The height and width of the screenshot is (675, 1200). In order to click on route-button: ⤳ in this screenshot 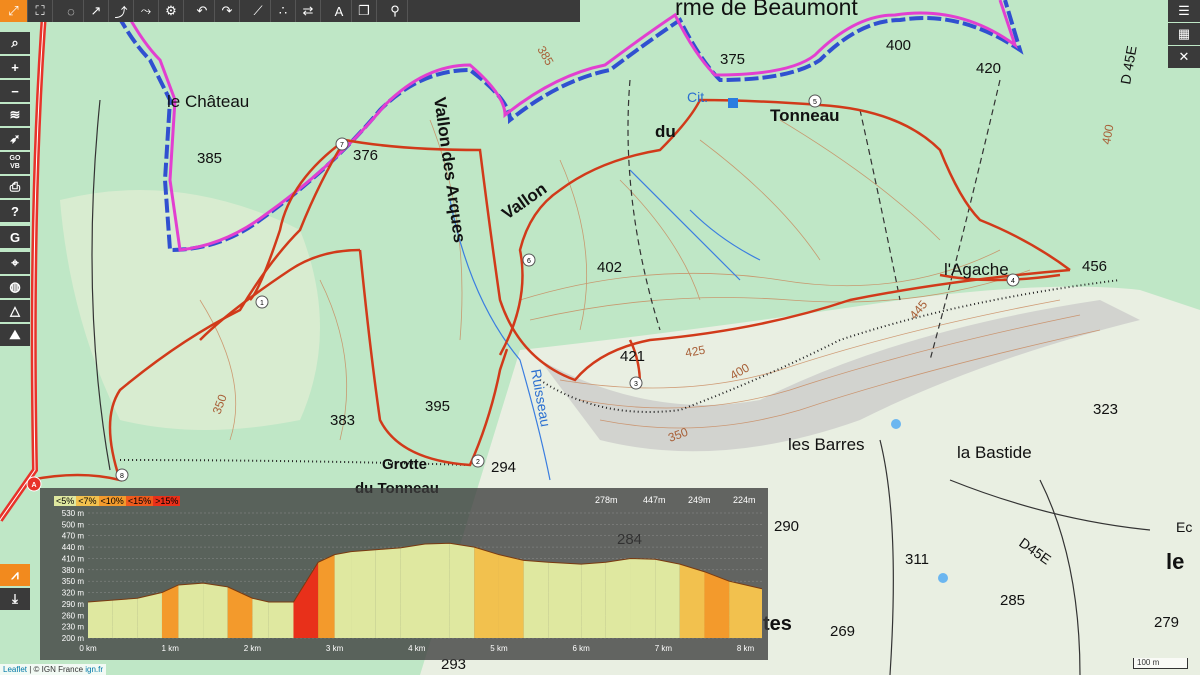, I will do `click(146, 11)`.